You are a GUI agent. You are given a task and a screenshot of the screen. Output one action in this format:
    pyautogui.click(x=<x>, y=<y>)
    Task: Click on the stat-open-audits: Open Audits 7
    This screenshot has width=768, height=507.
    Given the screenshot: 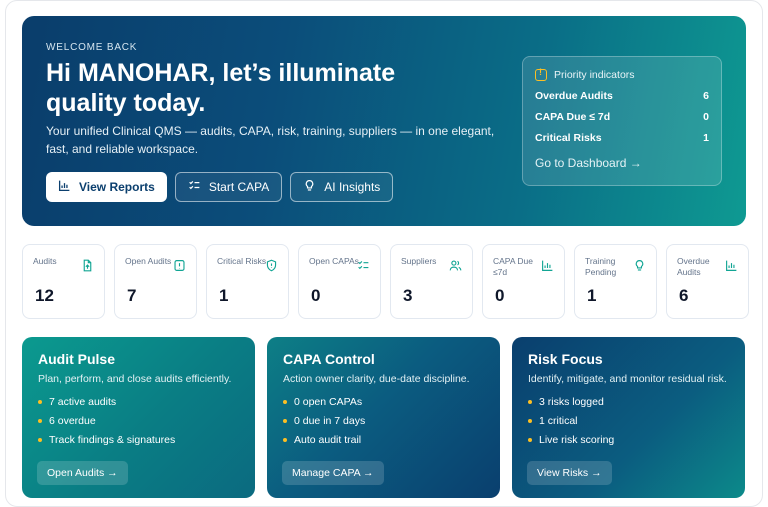 What is the action you would take?
    pyautogui.click(x=155, y=281)
    